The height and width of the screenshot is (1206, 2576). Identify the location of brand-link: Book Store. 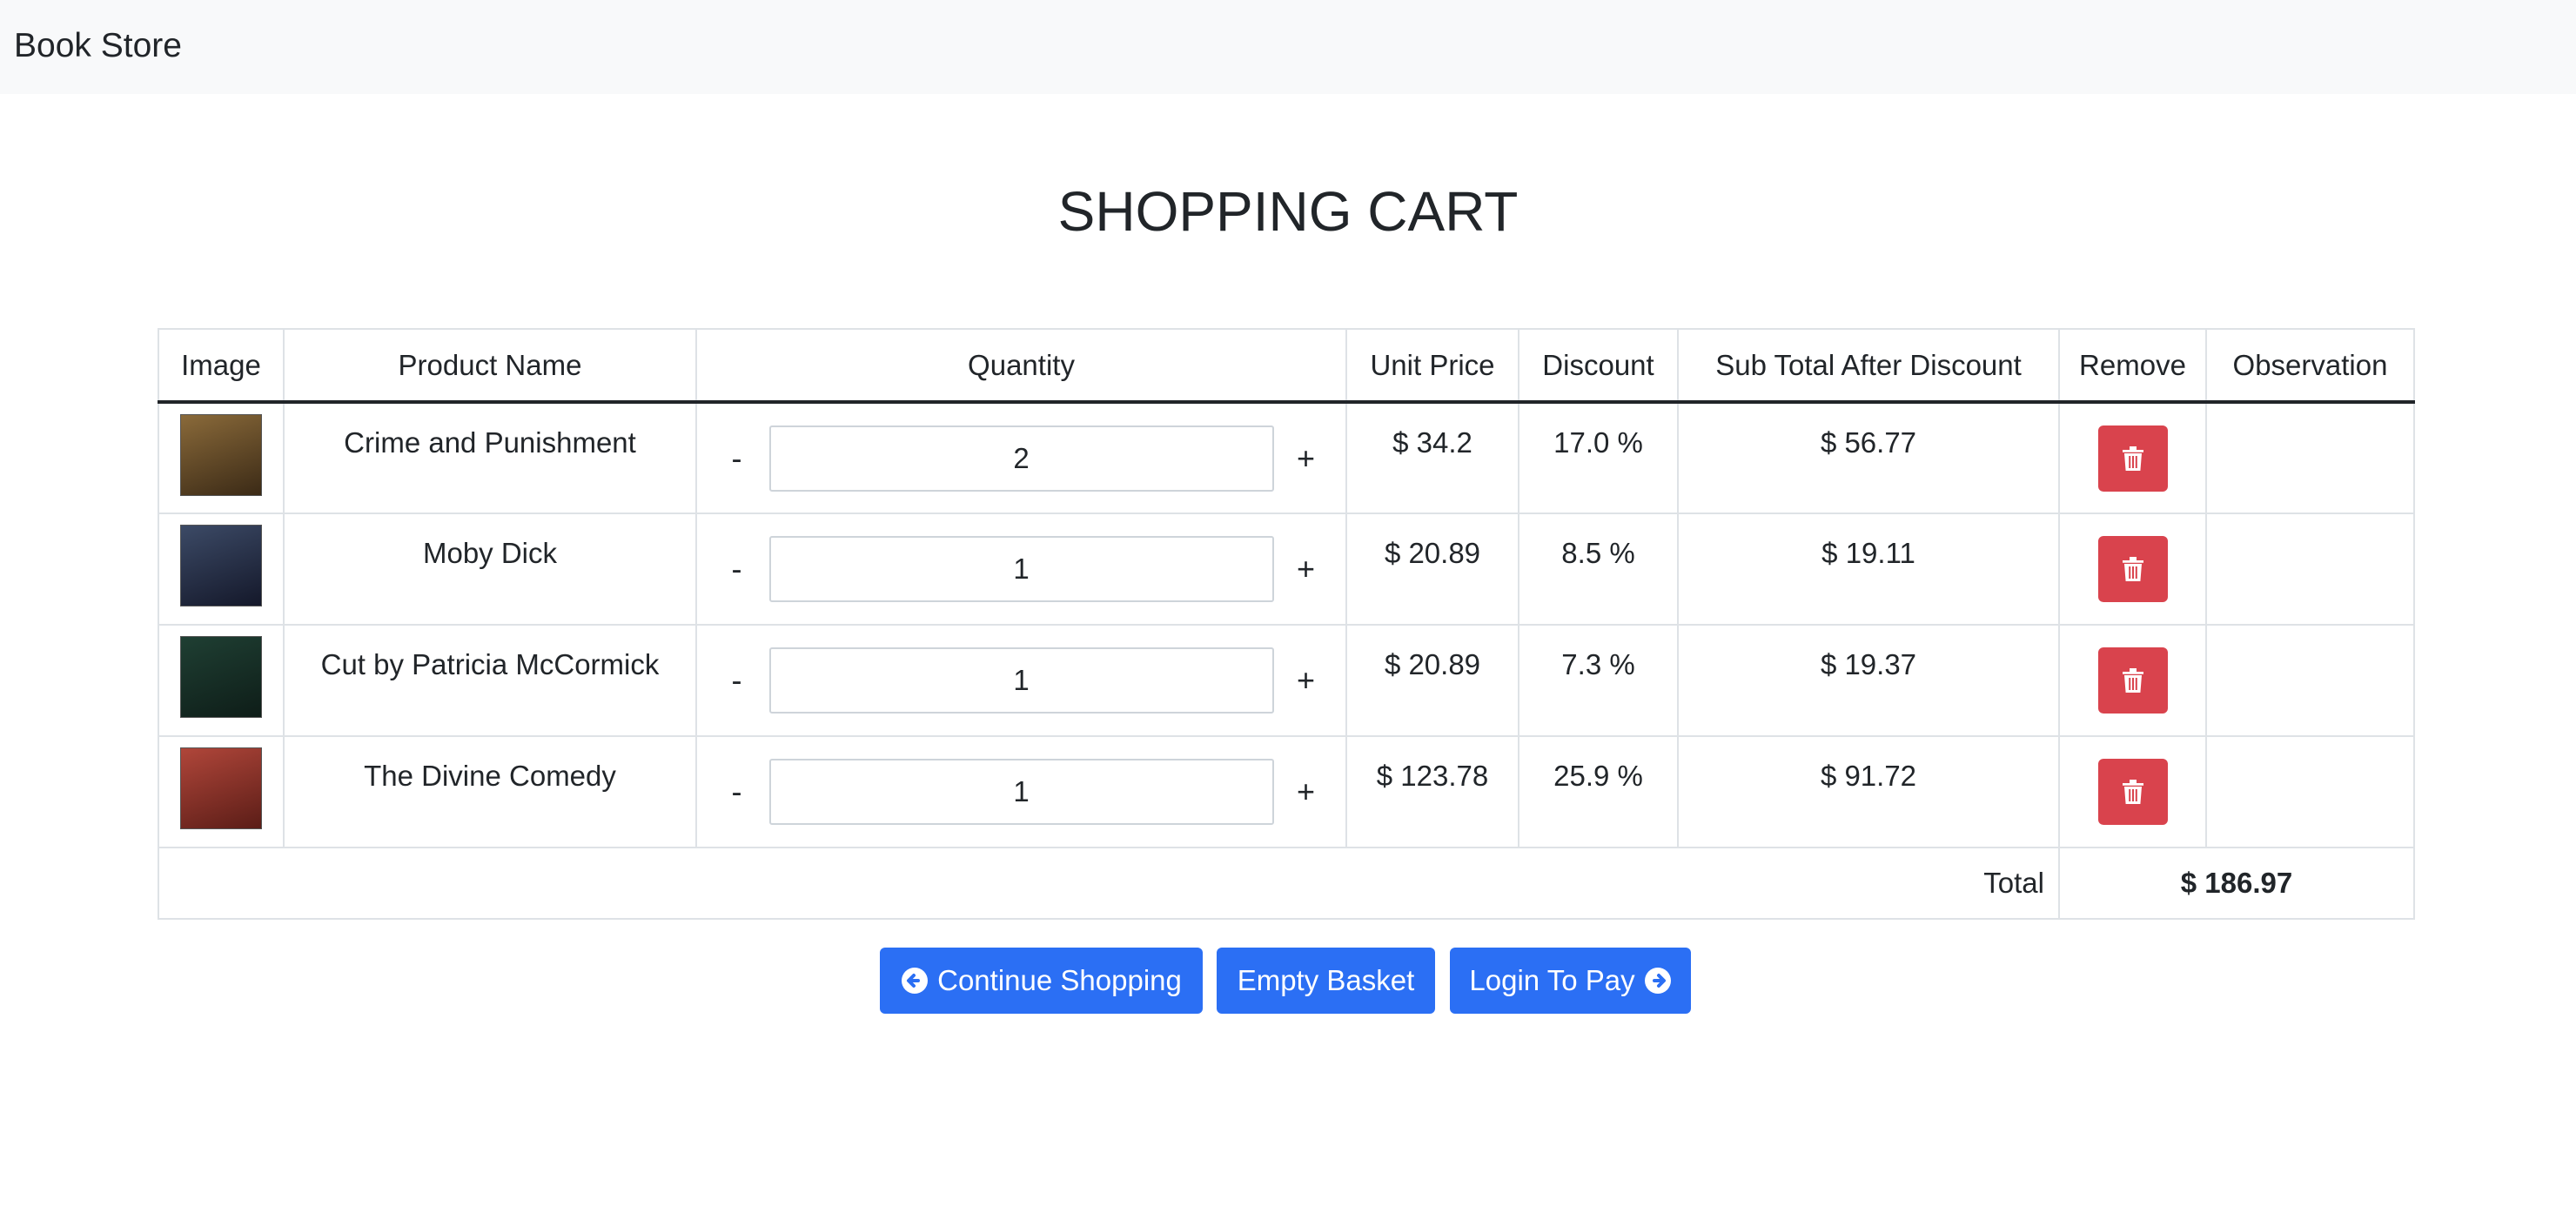
(98, 46).